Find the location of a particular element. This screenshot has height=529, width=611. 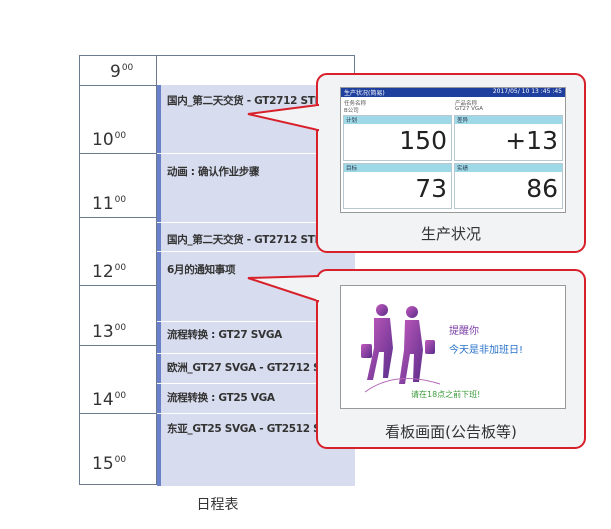

target-cell: 目标 73 is located at coordinates (397, 186).